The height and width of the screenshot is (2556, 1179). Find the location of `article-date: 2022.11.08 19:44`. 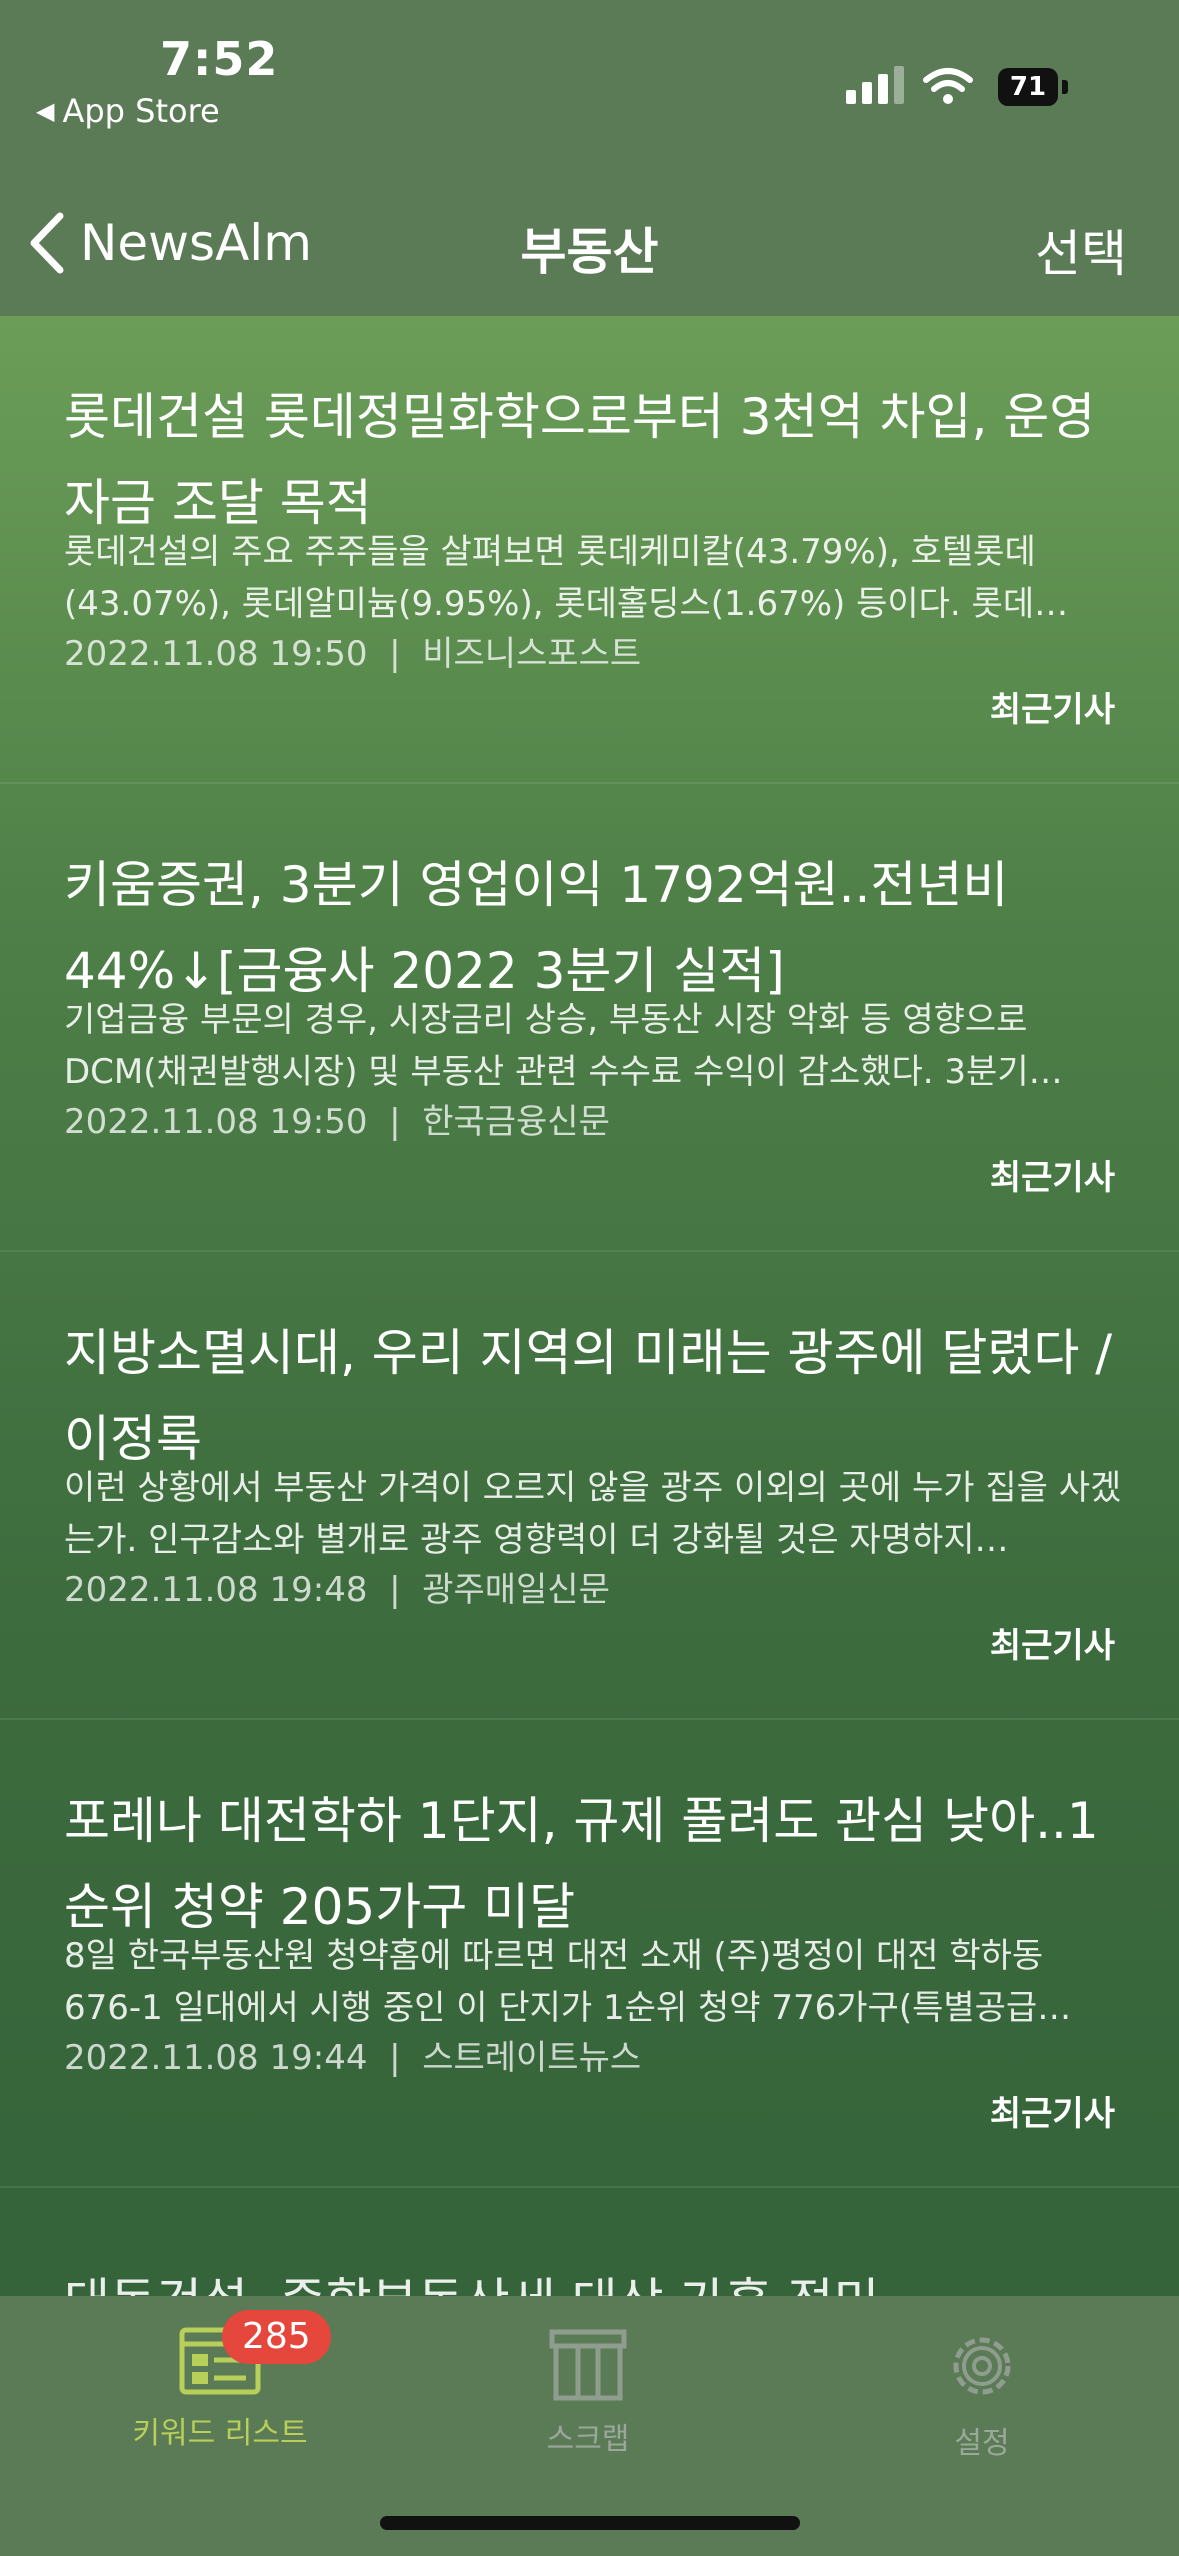

article-date: 2022.11.08 19:44 is located at coordinates (216, 2058).